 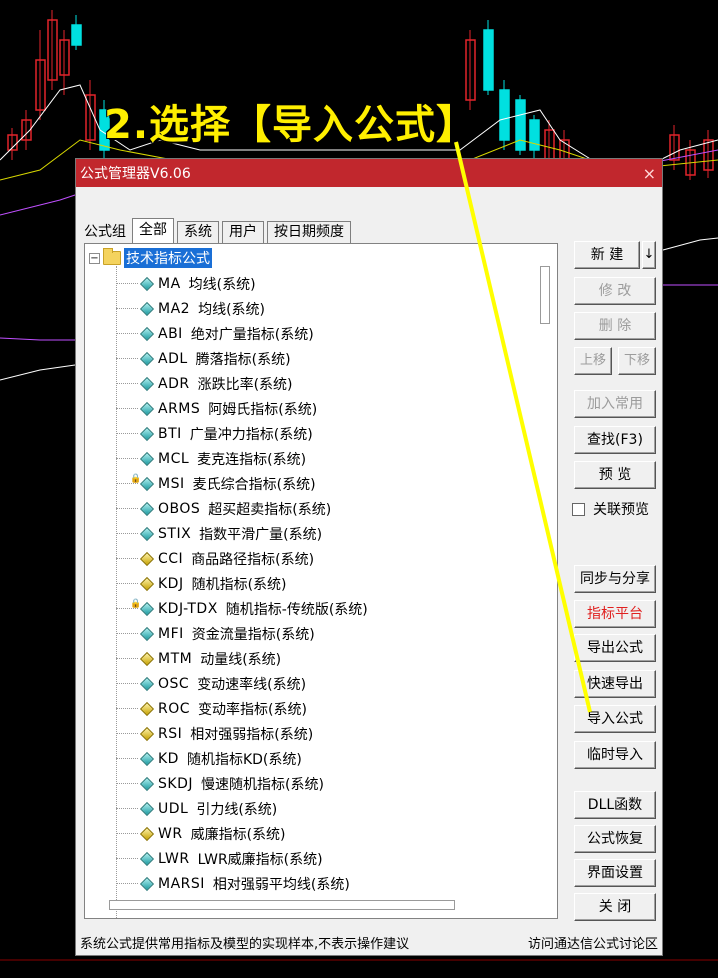 What do you see at coordinates (607, 255) in the screenshot?
I see `new-button: 新 建` at bounding box center [607, 255].